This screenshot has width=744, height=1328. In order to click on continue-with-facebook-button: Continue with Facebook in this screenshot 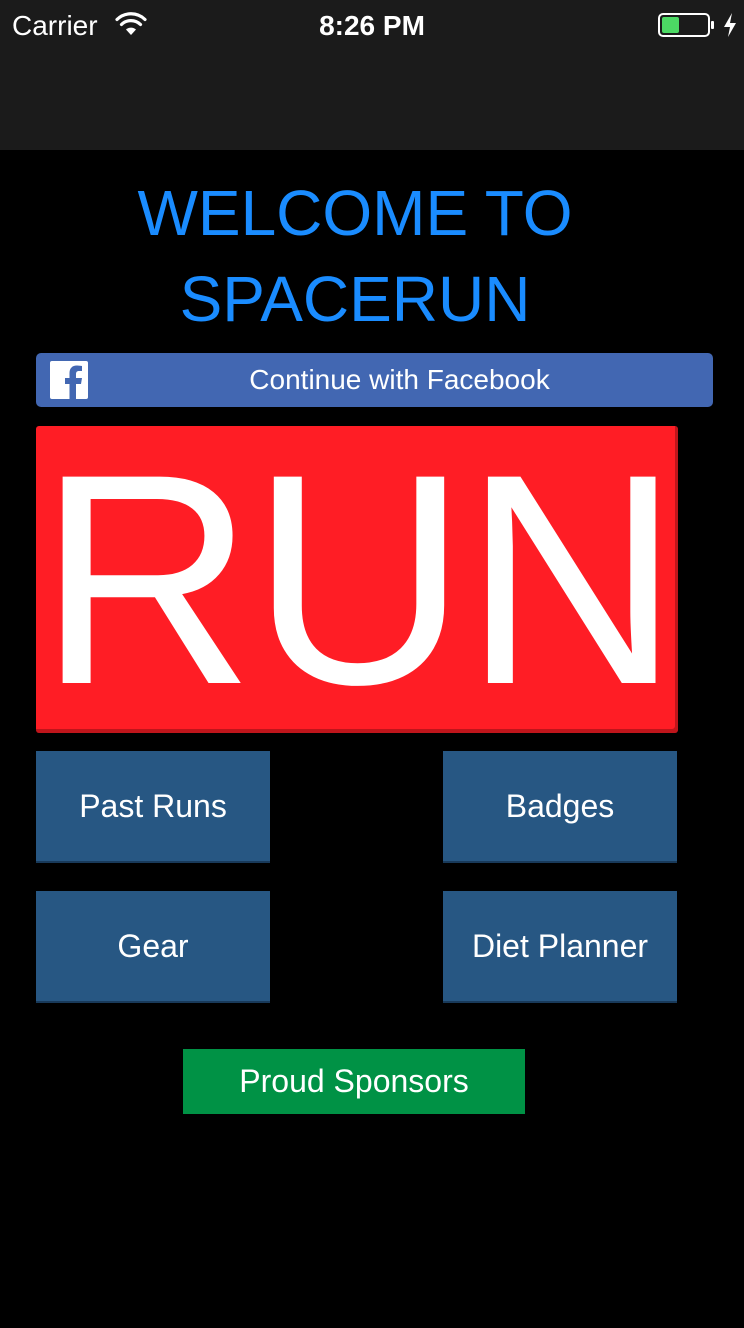, I will do `click(374, 380)`.